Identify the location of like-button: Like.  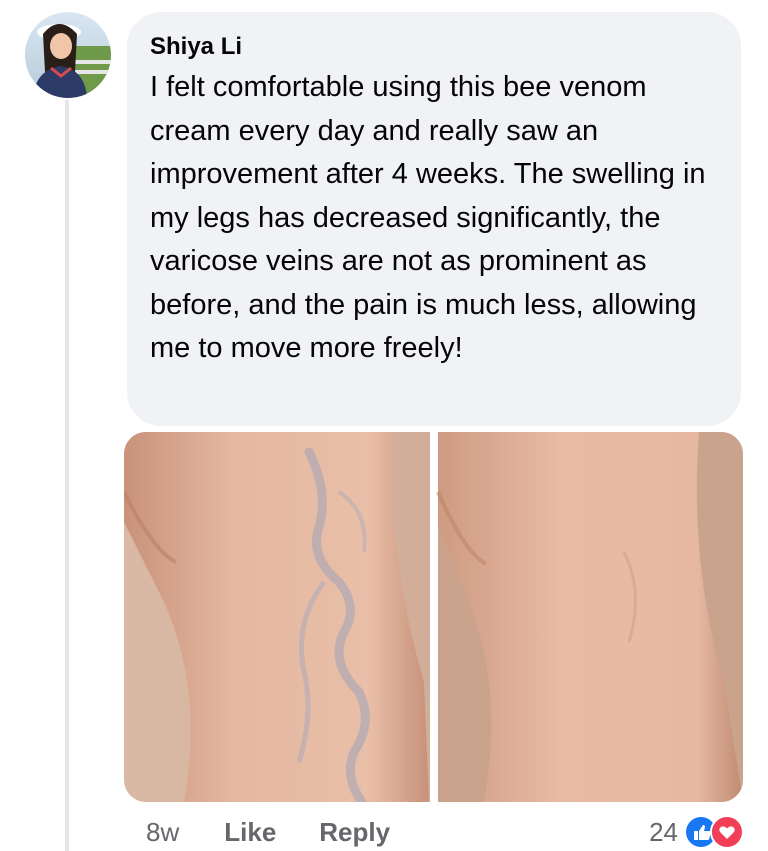
(250, 832).